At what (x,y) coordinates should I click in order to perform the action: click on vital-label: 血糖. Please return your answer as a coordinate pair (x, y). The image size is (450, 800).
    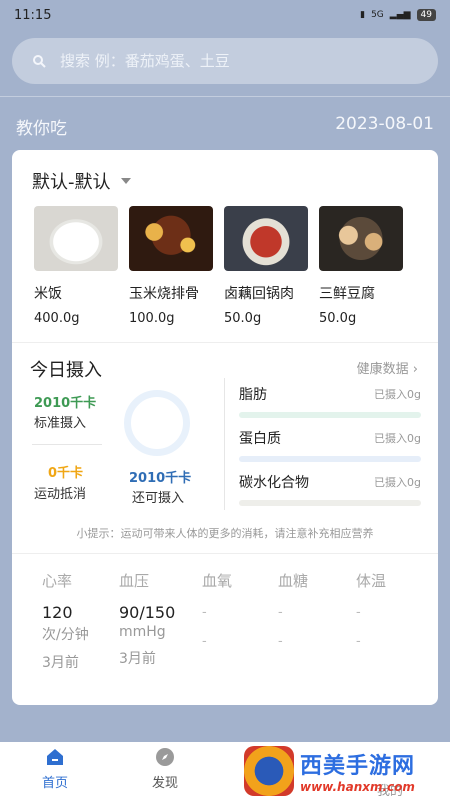
    Looking at the image, I should click on (293, 581).